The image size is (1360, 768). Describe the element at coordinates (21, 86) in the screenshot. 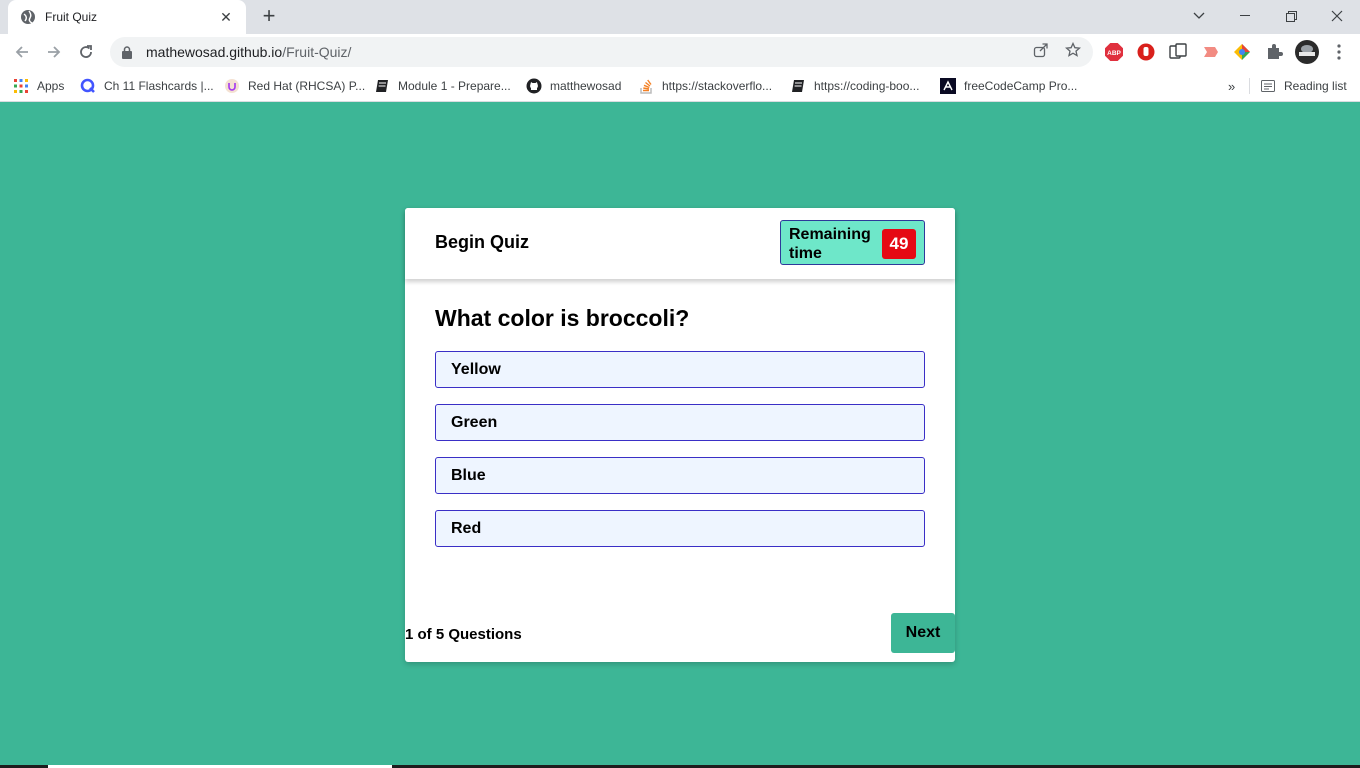

I see `apps-grid-icon` at that location.